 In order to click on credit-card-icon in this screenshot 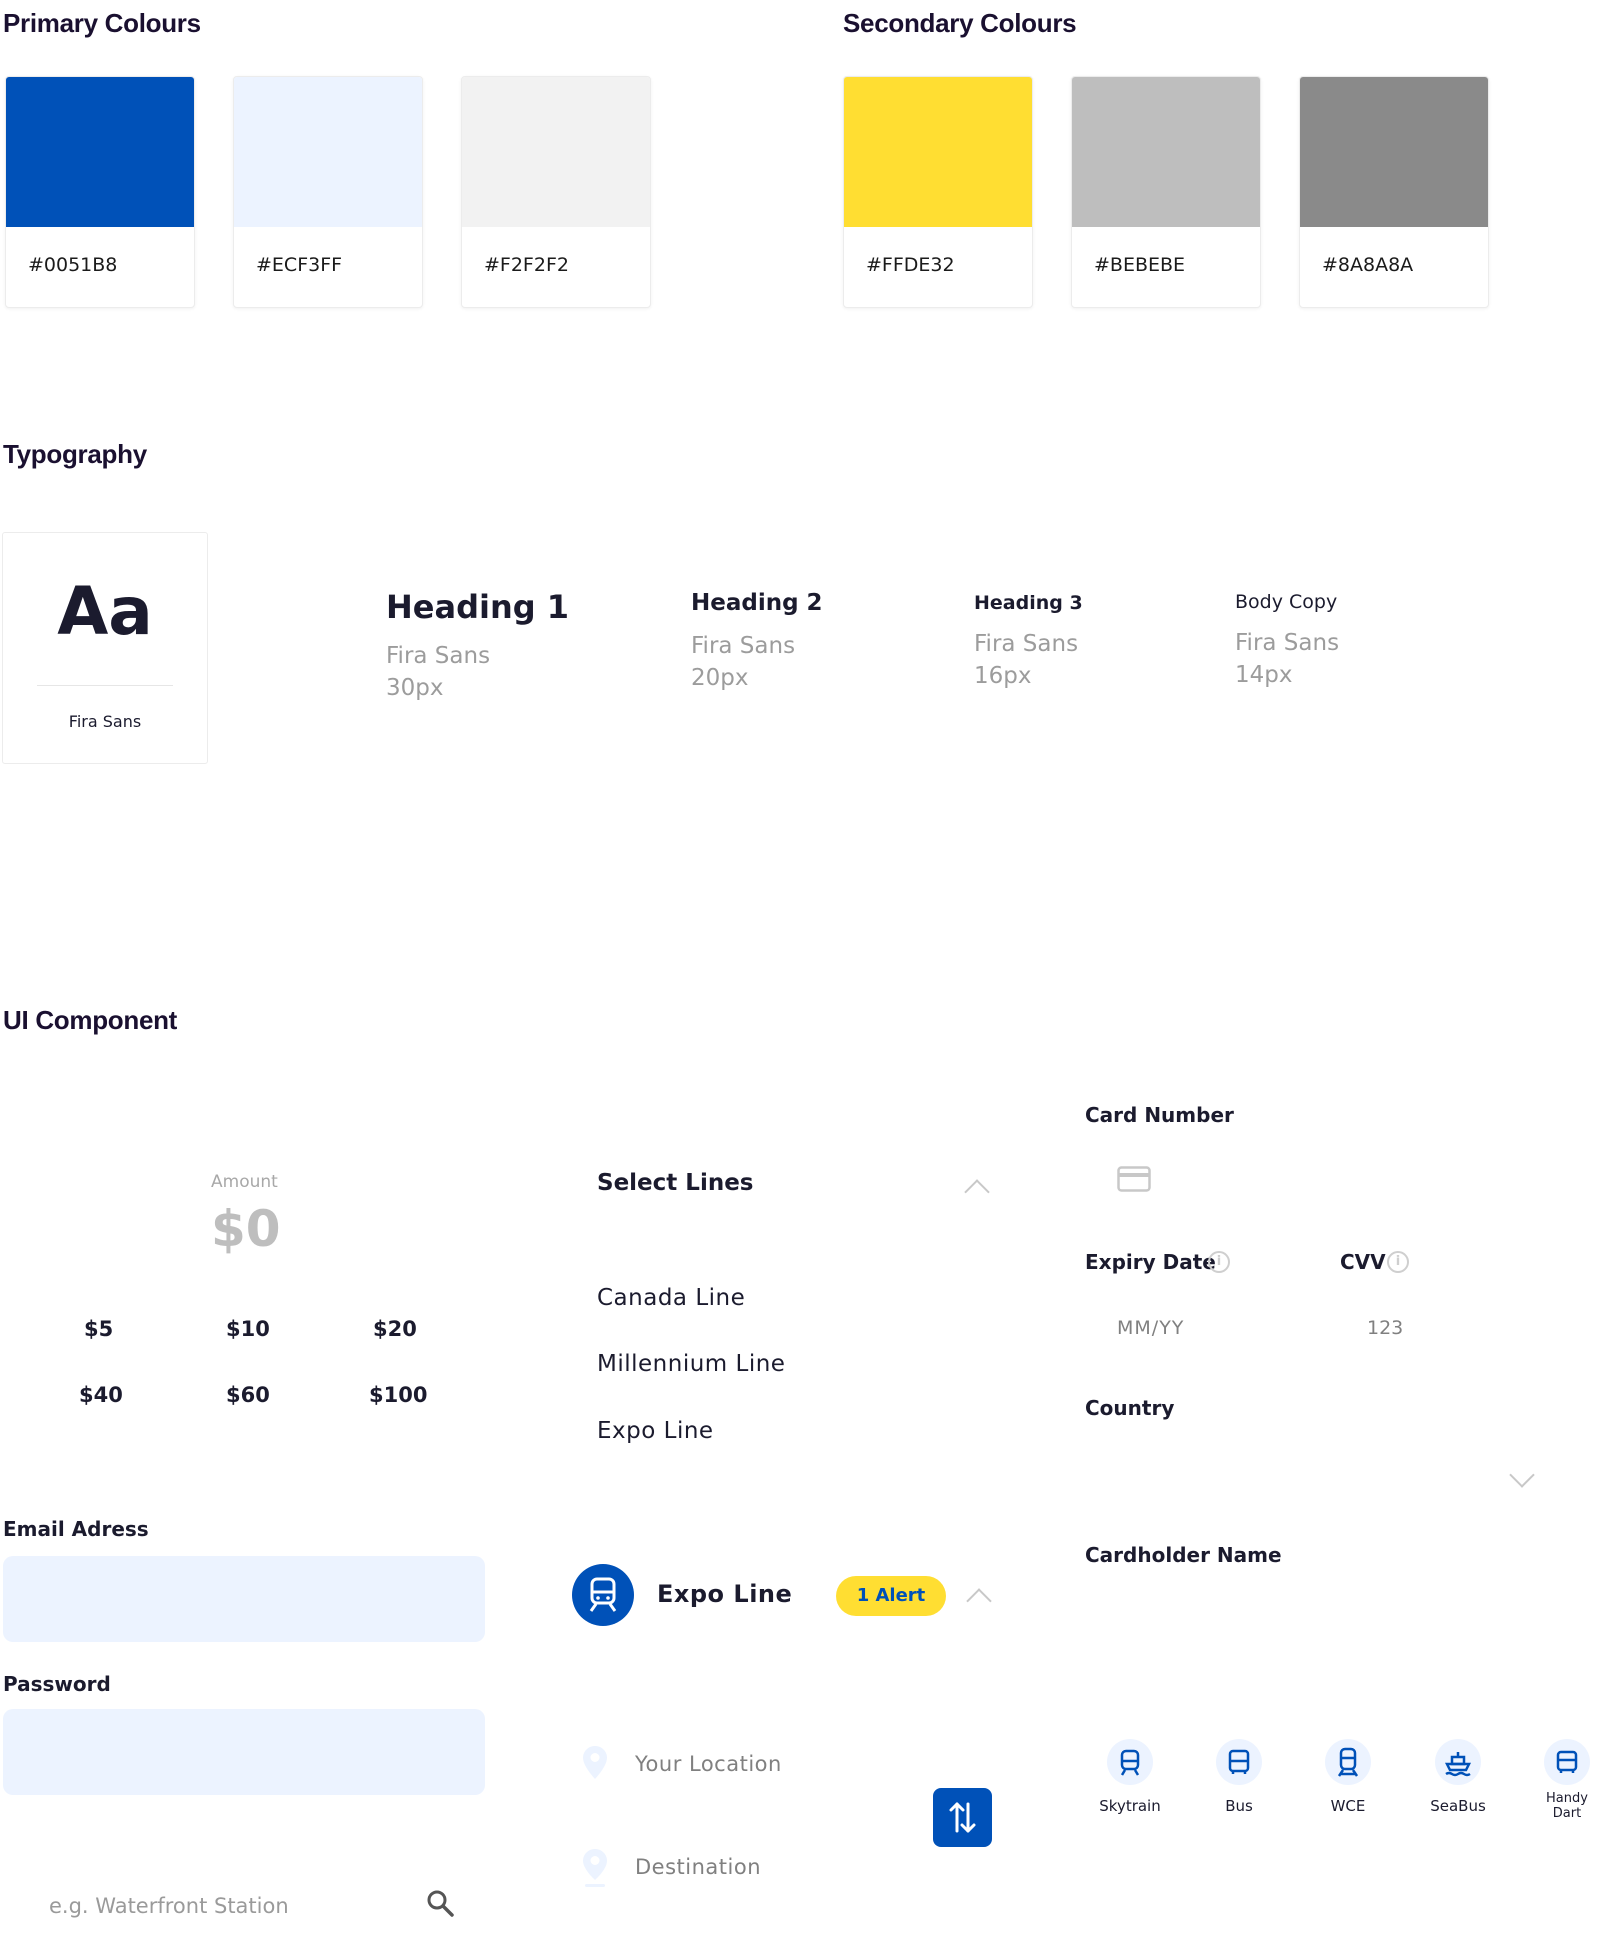, I will do `click(1134, 1179)`.